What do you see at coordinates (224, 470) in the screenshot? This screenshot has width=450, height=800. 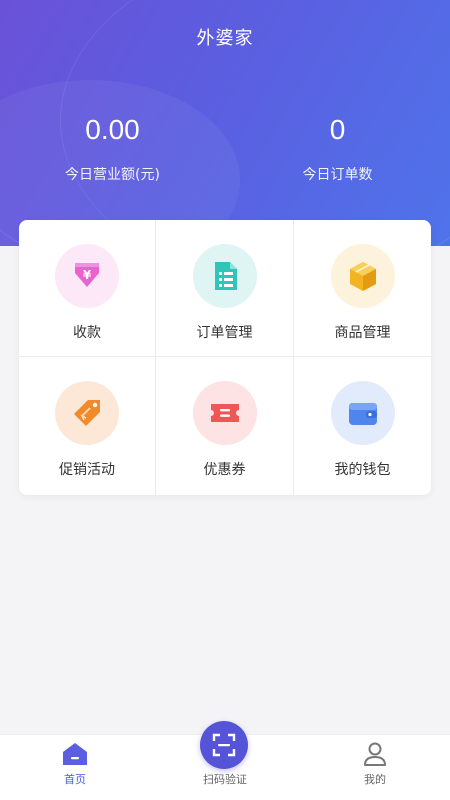 I see `grid-item-label: 优惠券` at bounding box center [224, 470].